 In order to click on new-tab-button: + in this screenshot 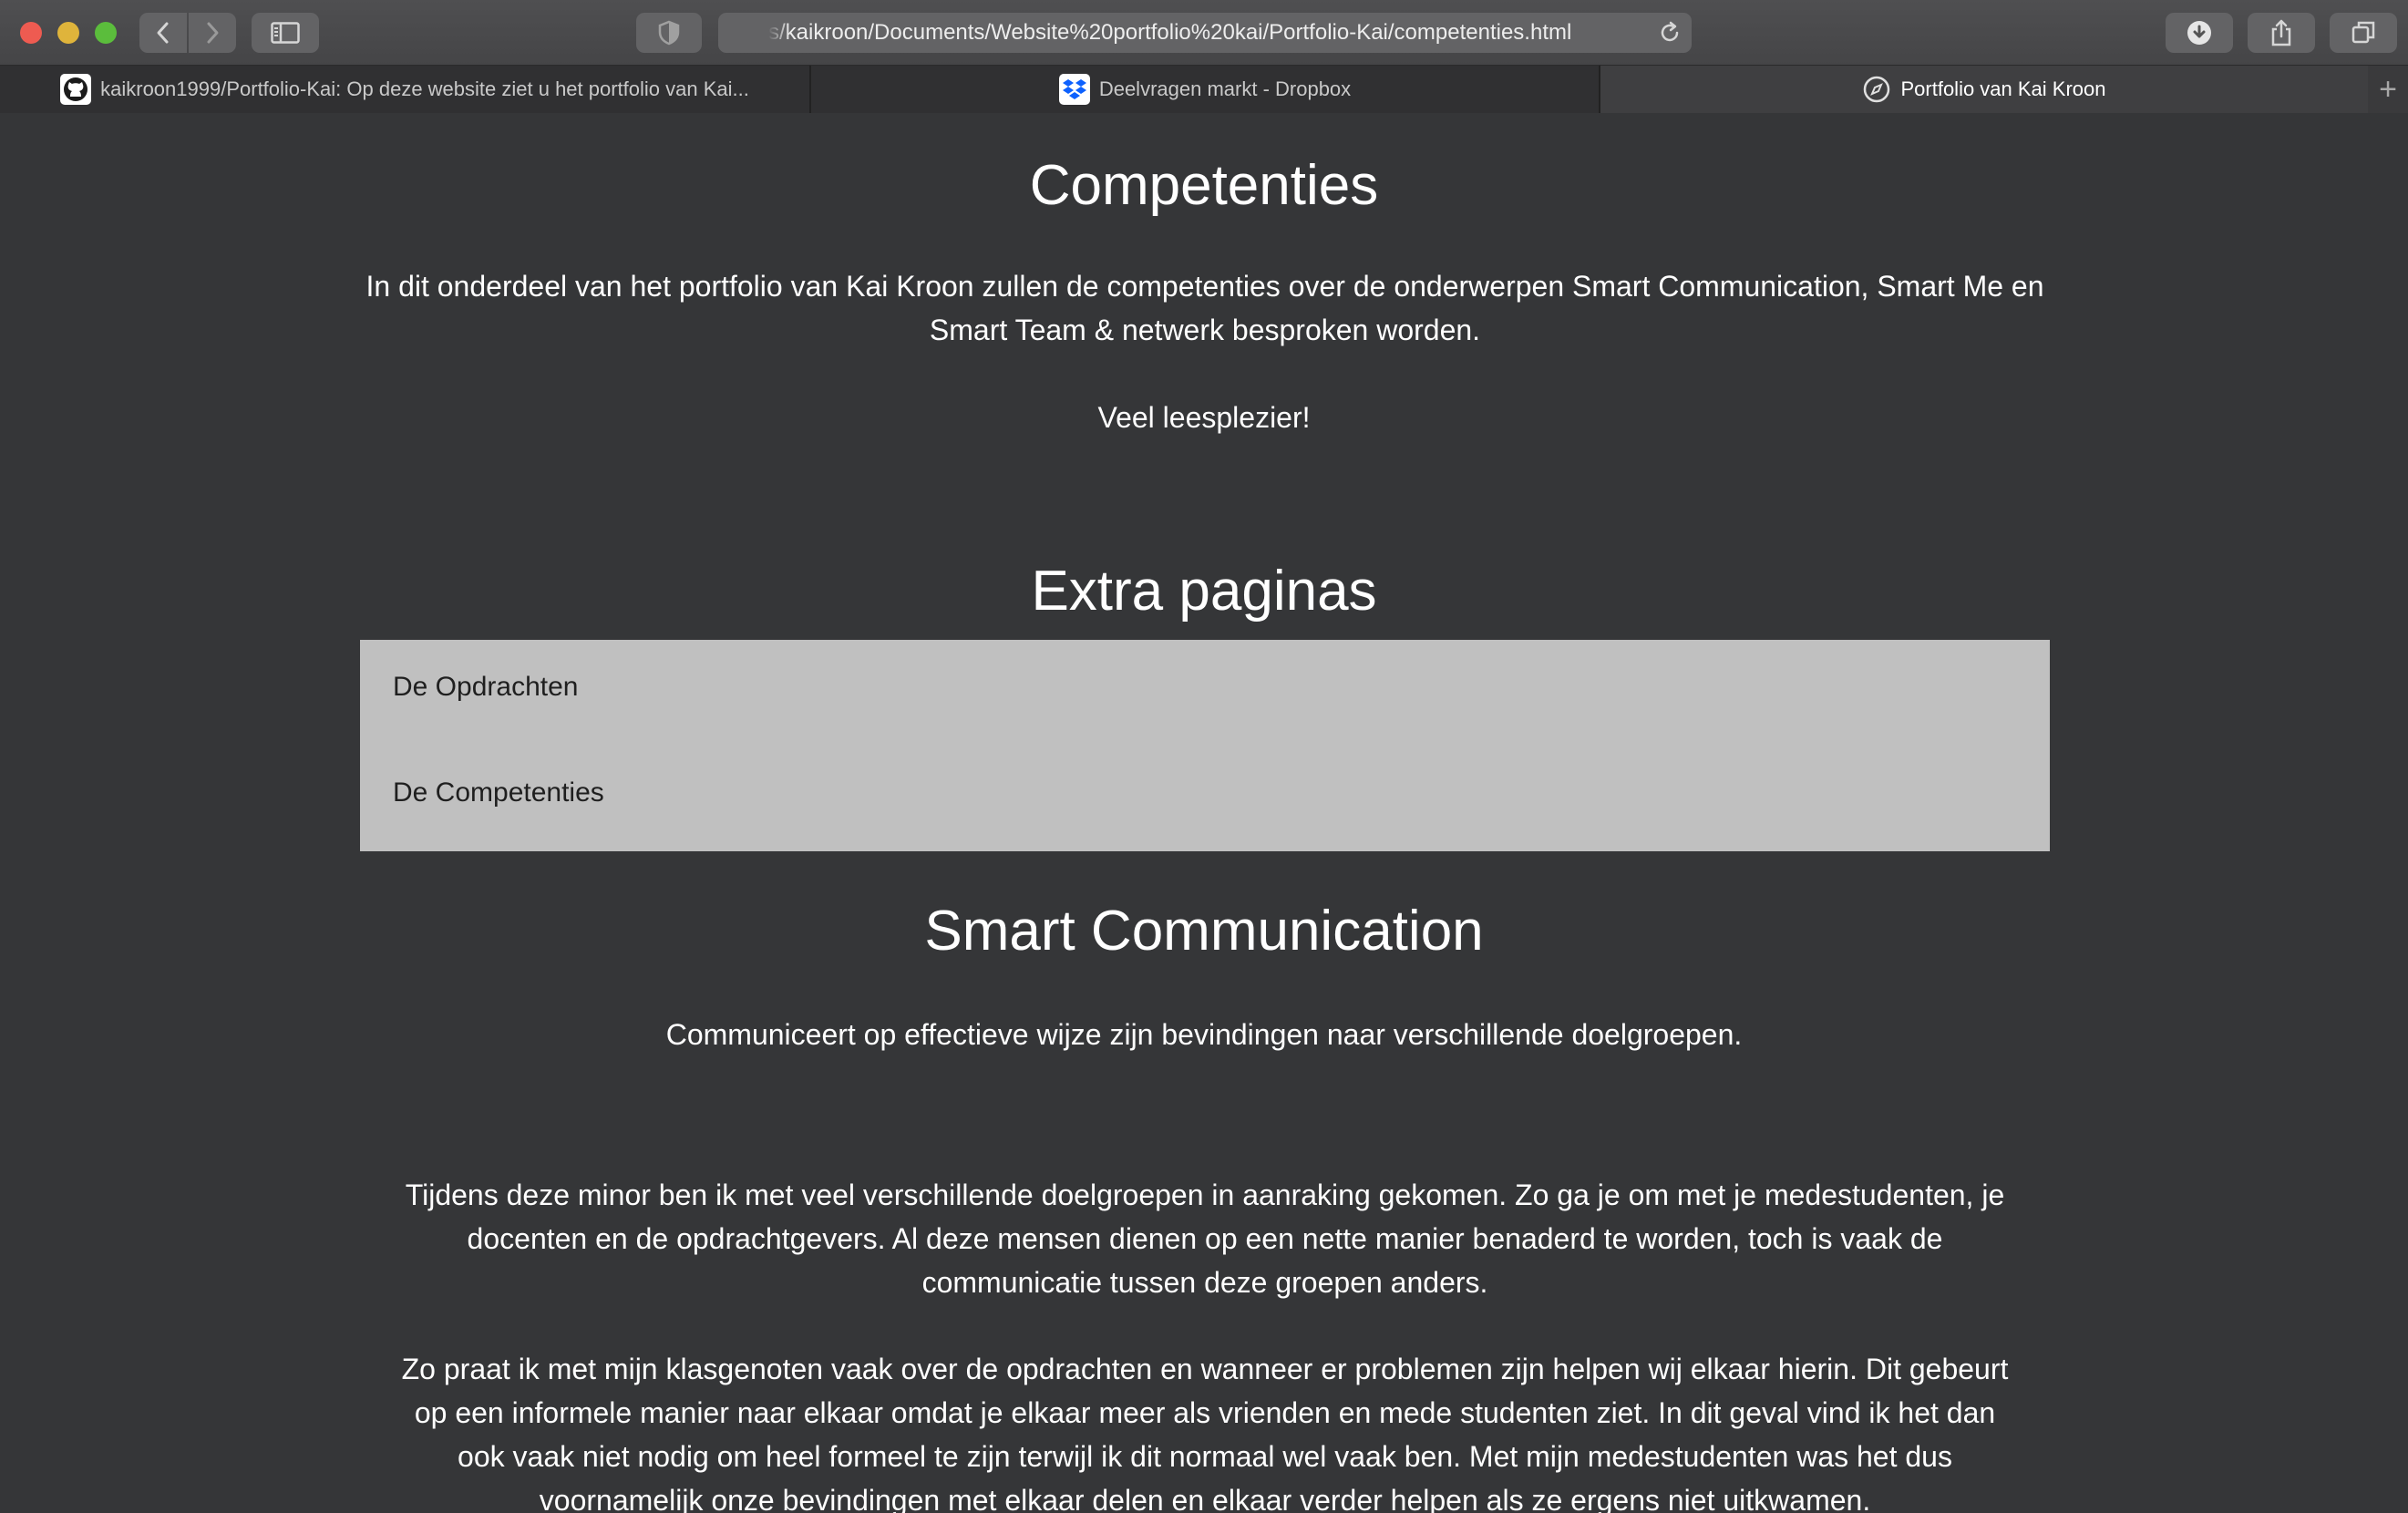, I will do `click(2388, 89)`.